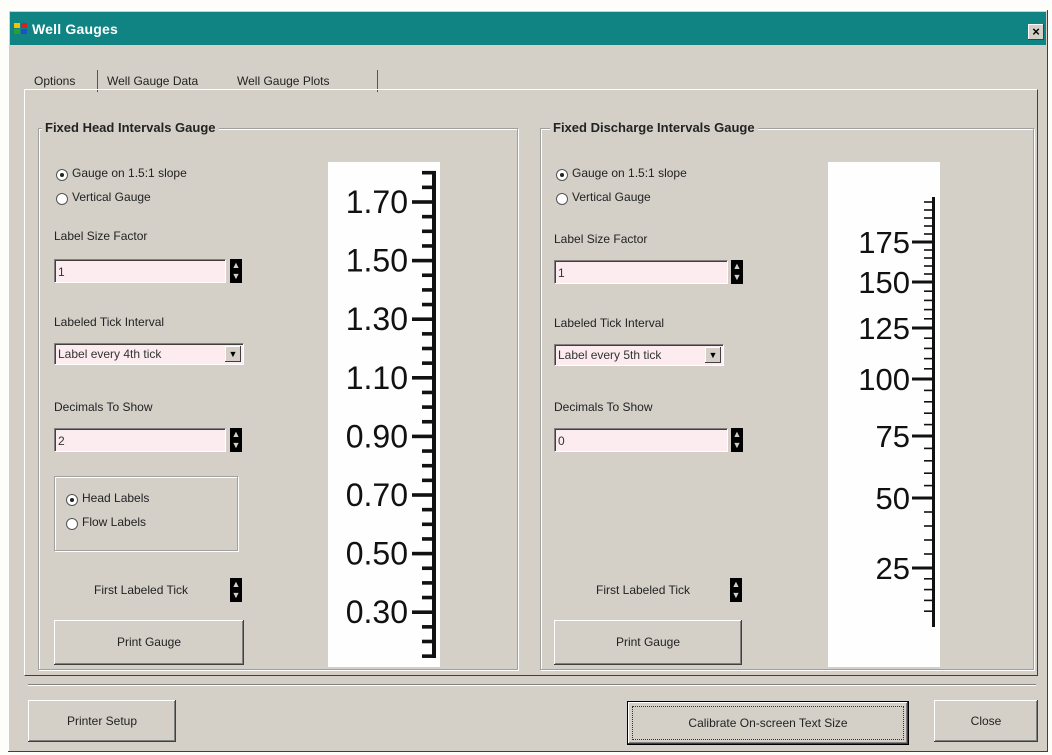 This screenshot has width=1052, height=755. Describe the element at coordinates (532, 685) in the screenshot. I see `footer-separator` at that location.